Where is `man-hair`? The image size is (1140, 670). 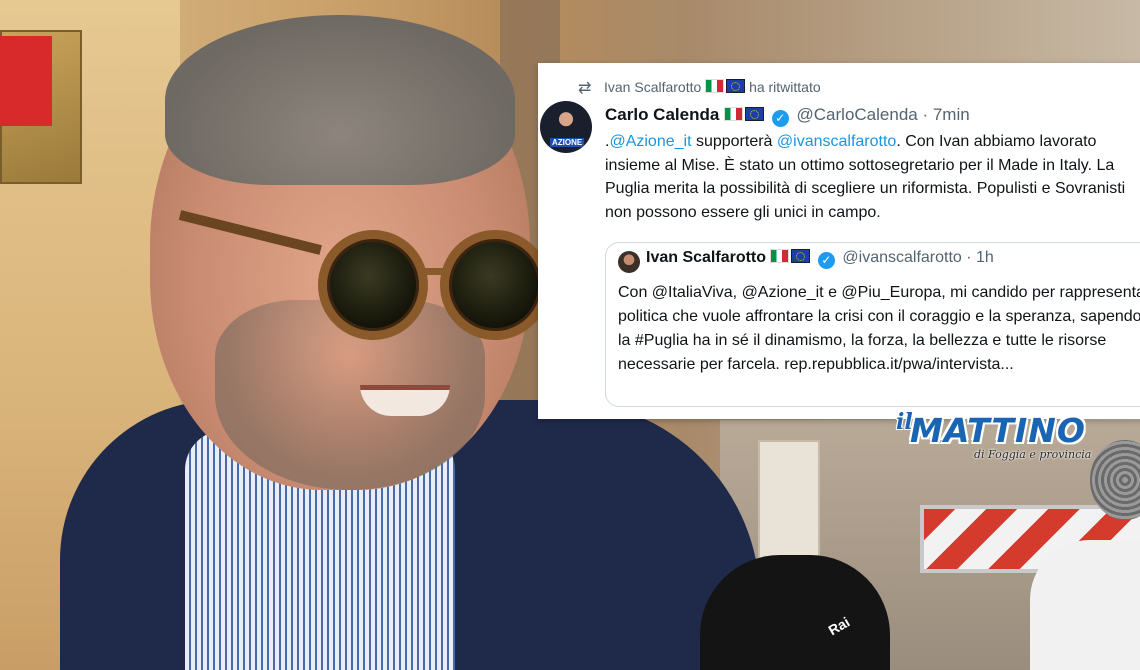
man-hair is located at coordinates (340, 100).